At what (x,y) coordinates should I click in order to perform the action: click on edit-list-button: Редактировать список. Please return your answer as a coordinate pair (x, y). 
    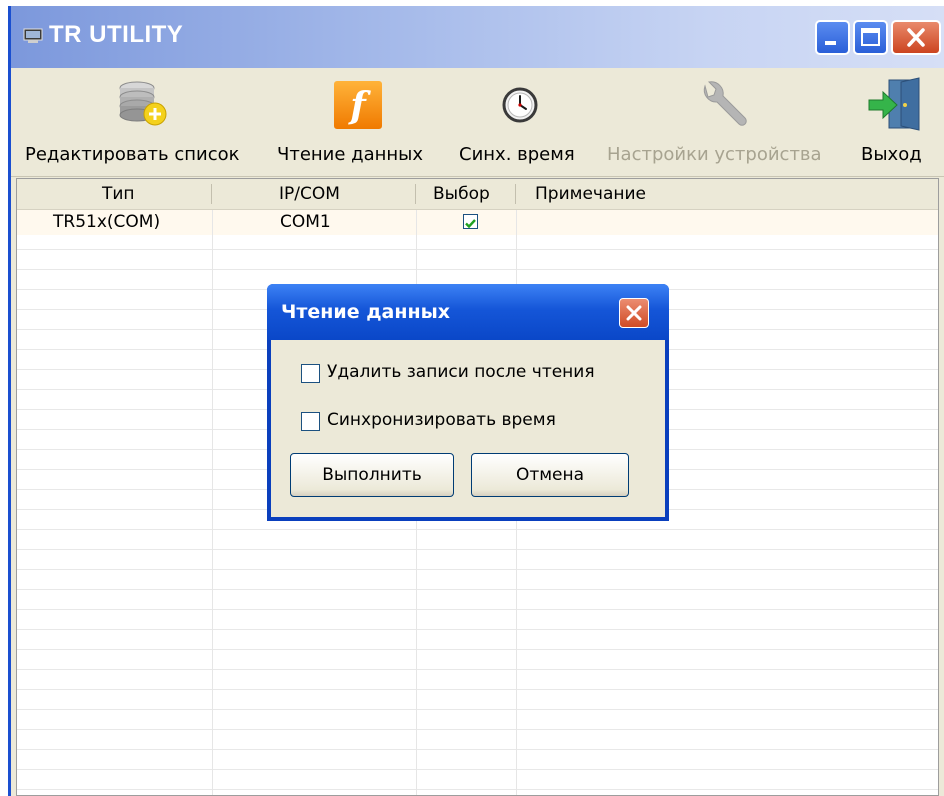
    Looking at the image, I should click on (145, 122).